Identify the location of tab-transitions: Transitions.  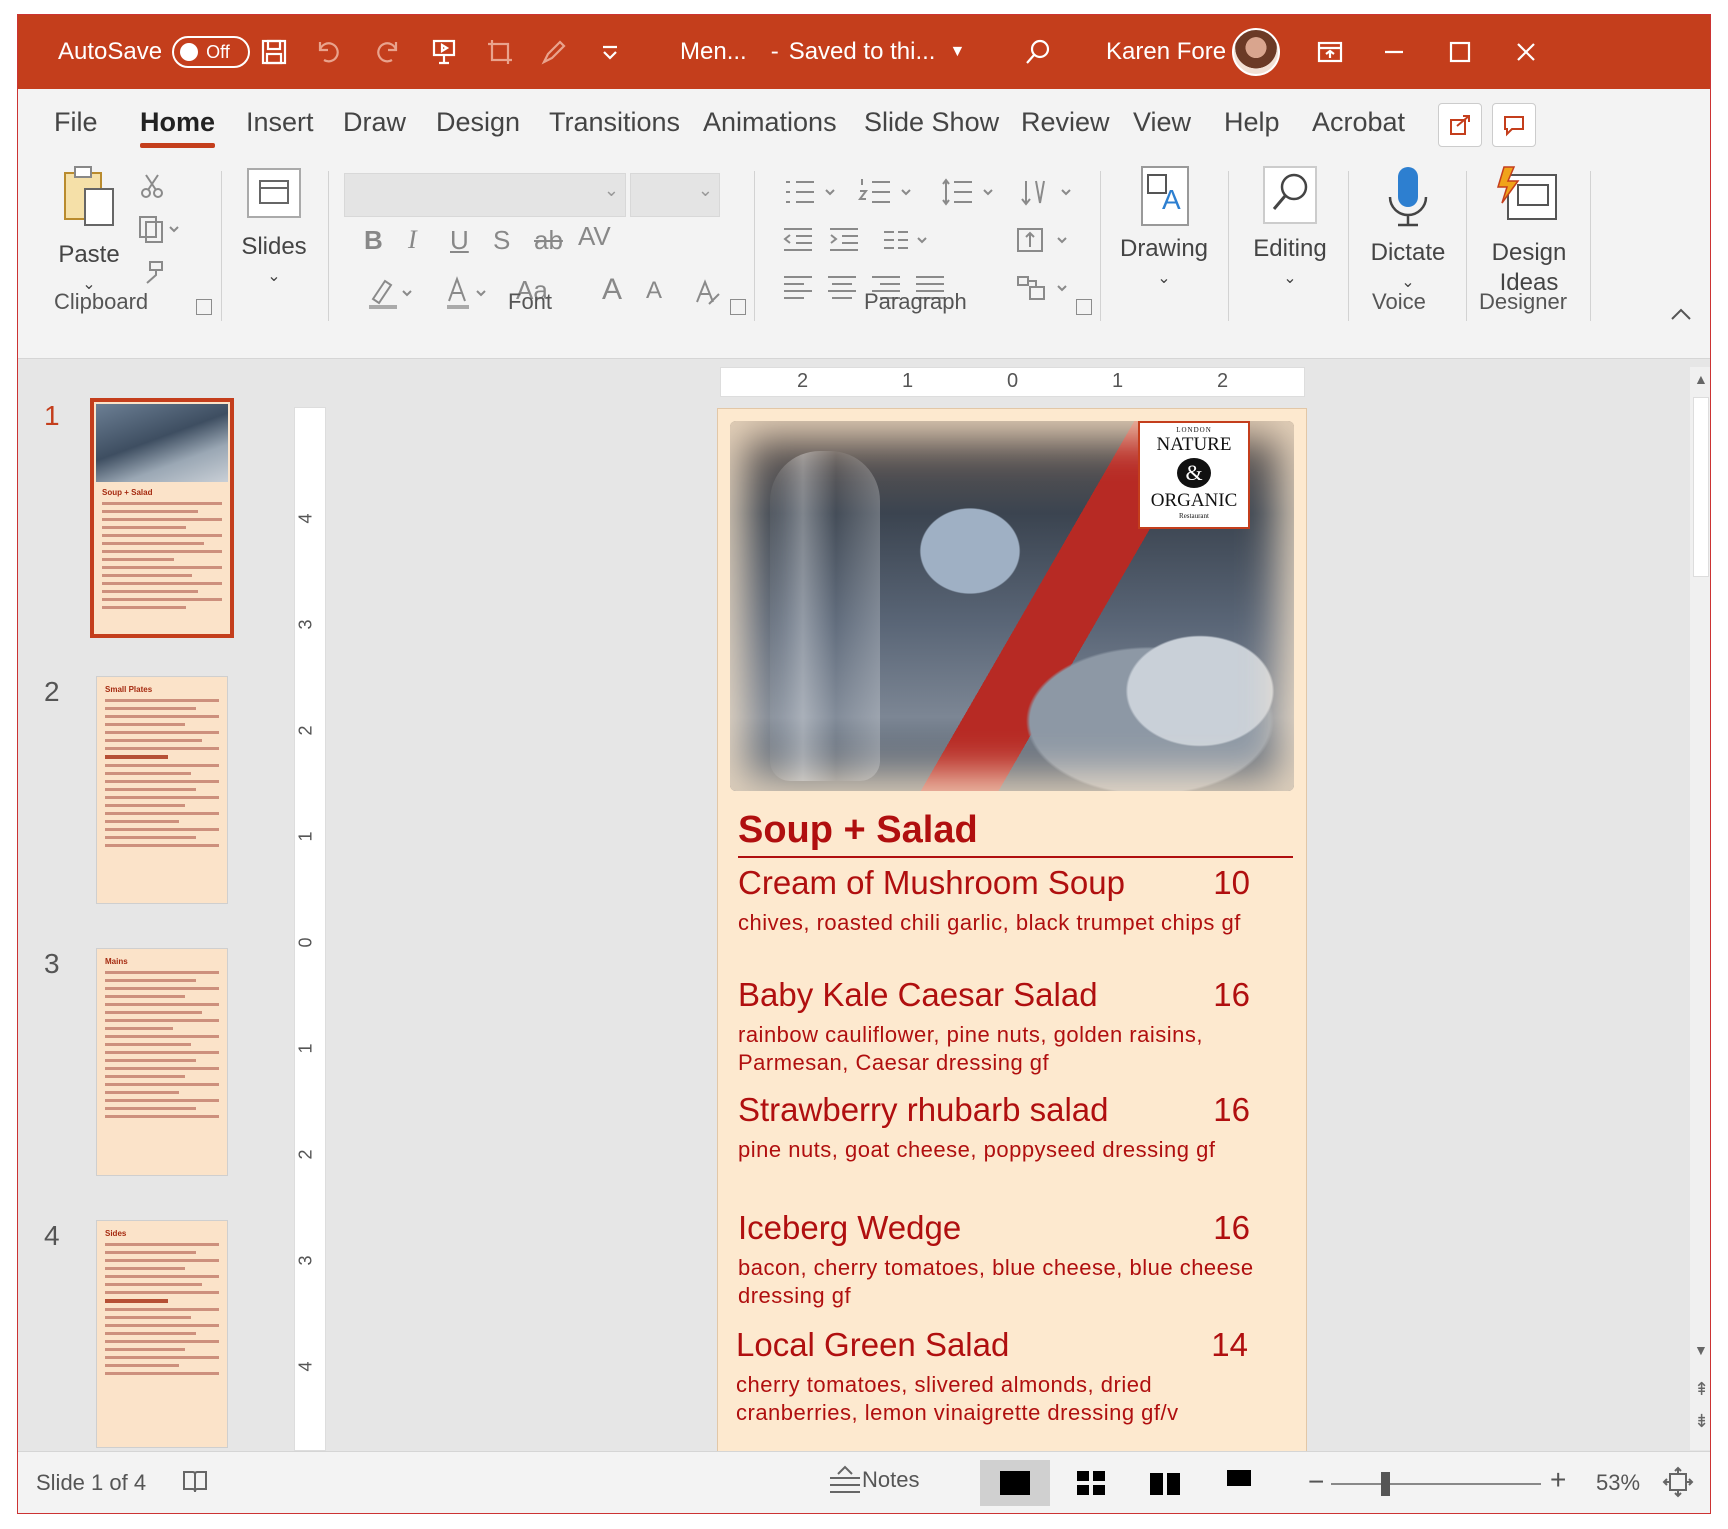
(614, 122).